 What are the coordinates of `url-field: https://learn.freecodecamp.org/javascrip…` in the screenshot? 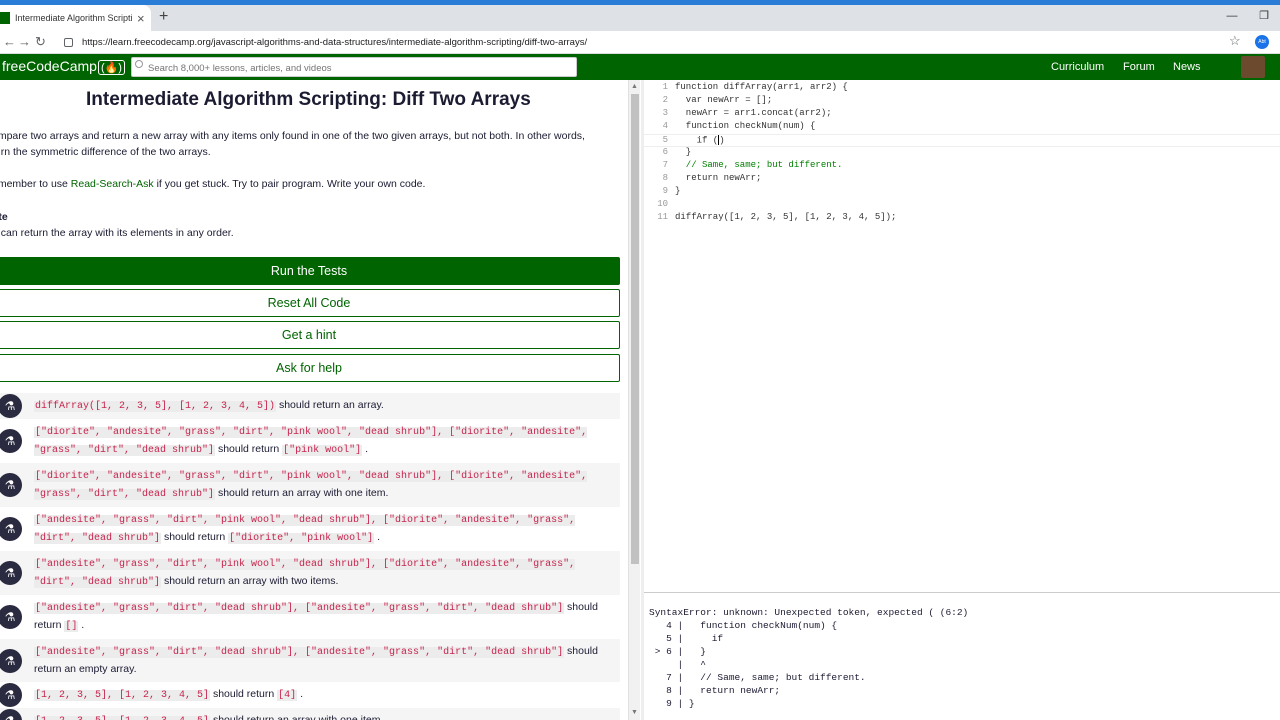 It's located at (653, 42).